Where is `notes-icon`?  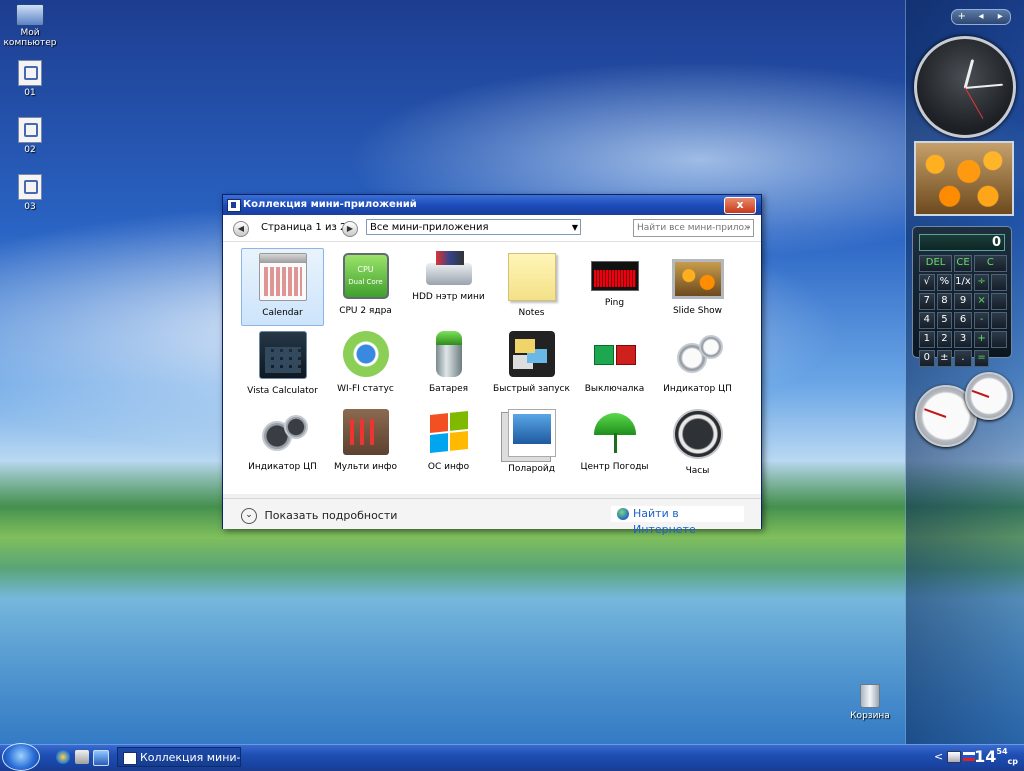 notes-icon is located at coordinates (531, 277).